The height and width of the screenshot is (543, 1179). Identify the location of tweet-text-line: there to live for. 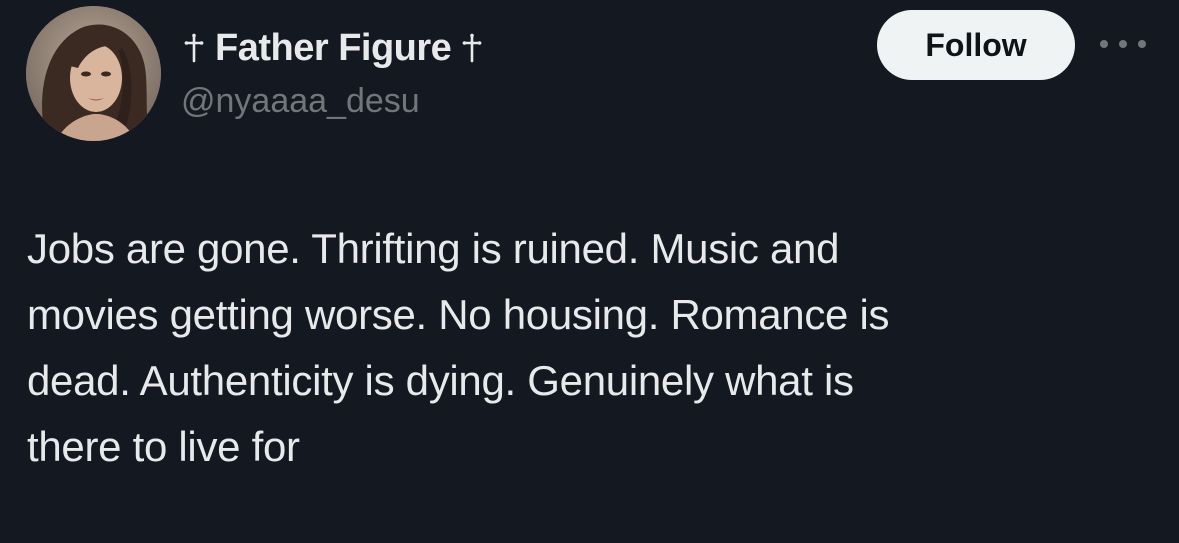
(163, 446).